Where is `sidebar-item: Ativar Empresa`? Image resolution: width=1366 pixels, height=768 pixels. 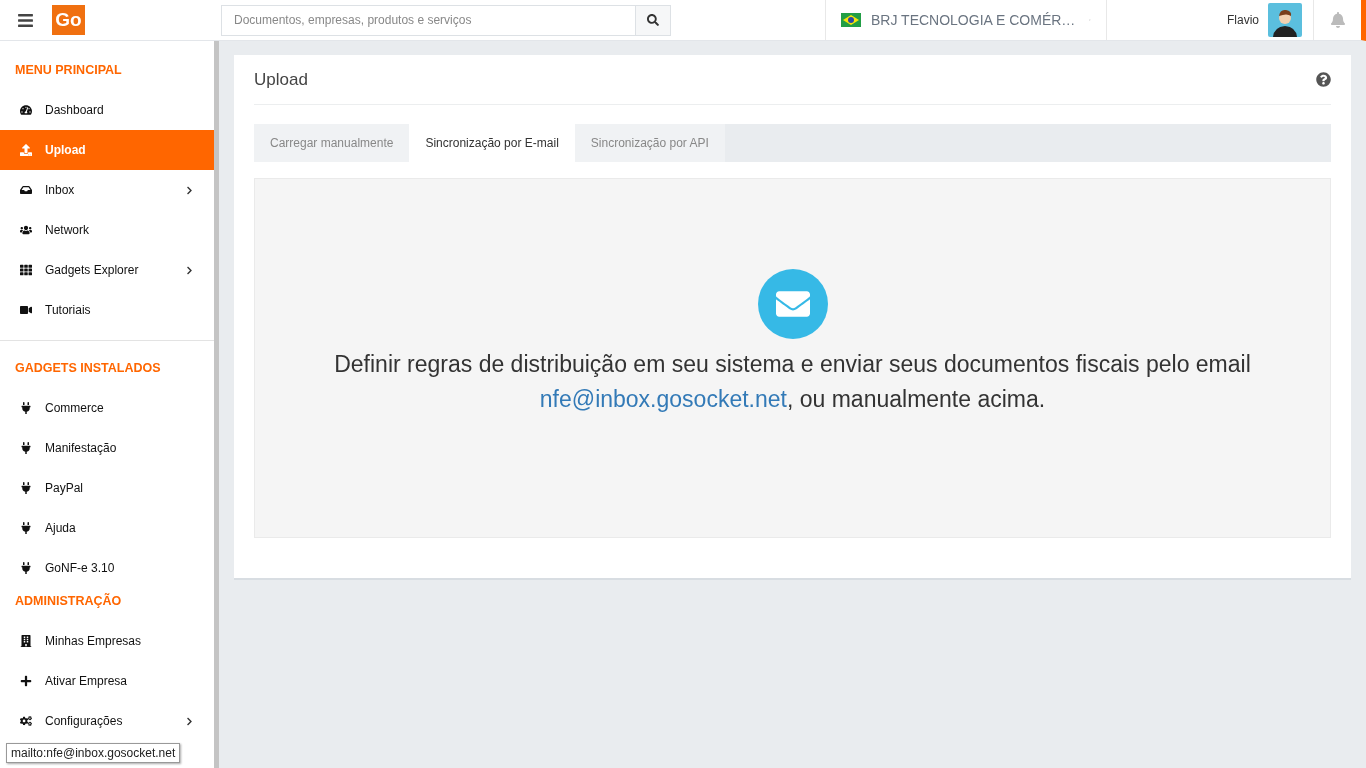 sidebar-item: Ativar Empresa is located at coordinates (107, 681).